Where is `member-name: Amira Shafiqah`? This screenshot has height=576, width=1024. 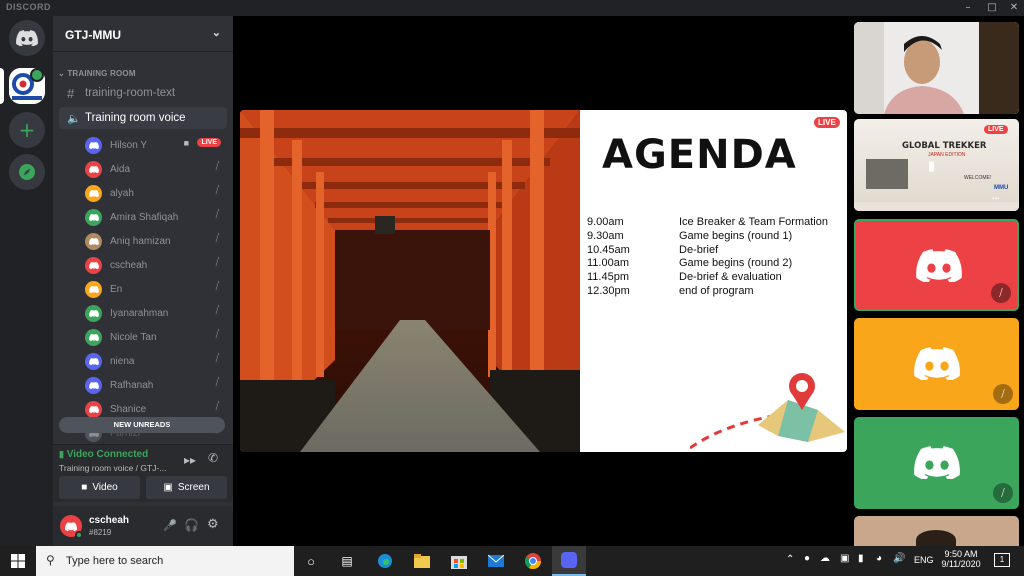 member-name: Amira Shafiqah is located at coordinates (144, 217).